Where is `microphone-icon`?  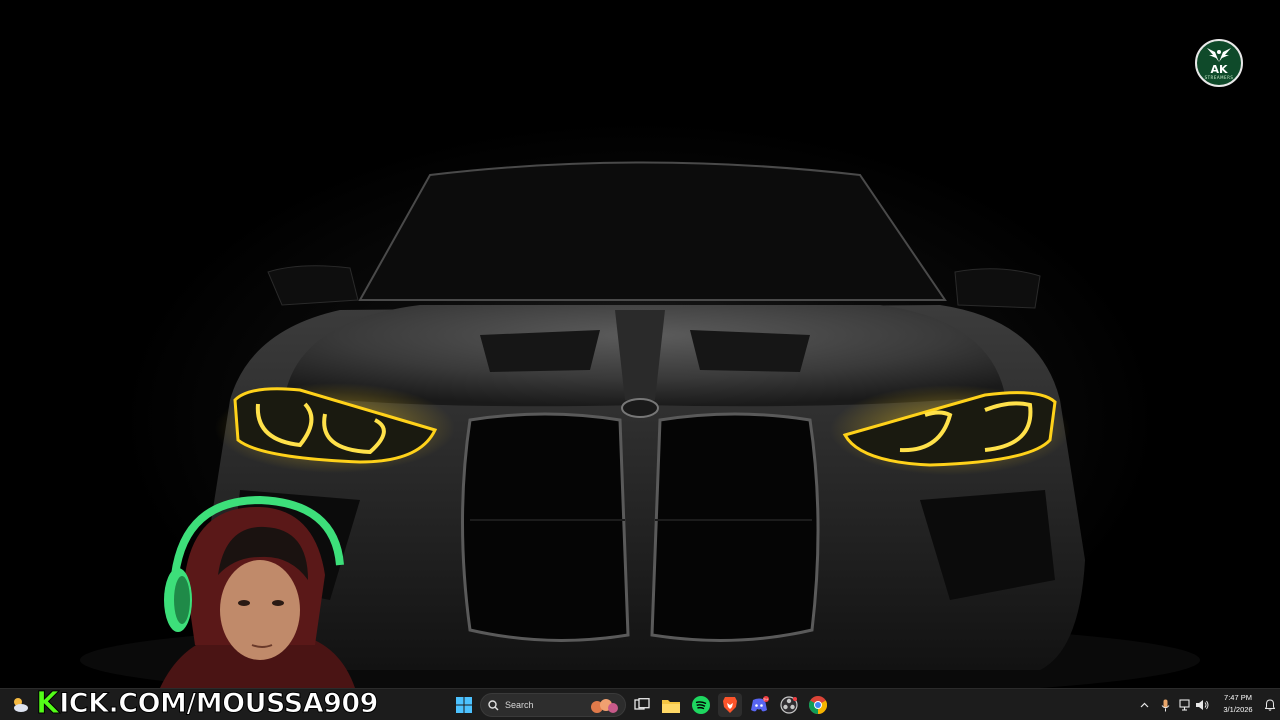 microphone-icon is located at coordinates (1165, 705).